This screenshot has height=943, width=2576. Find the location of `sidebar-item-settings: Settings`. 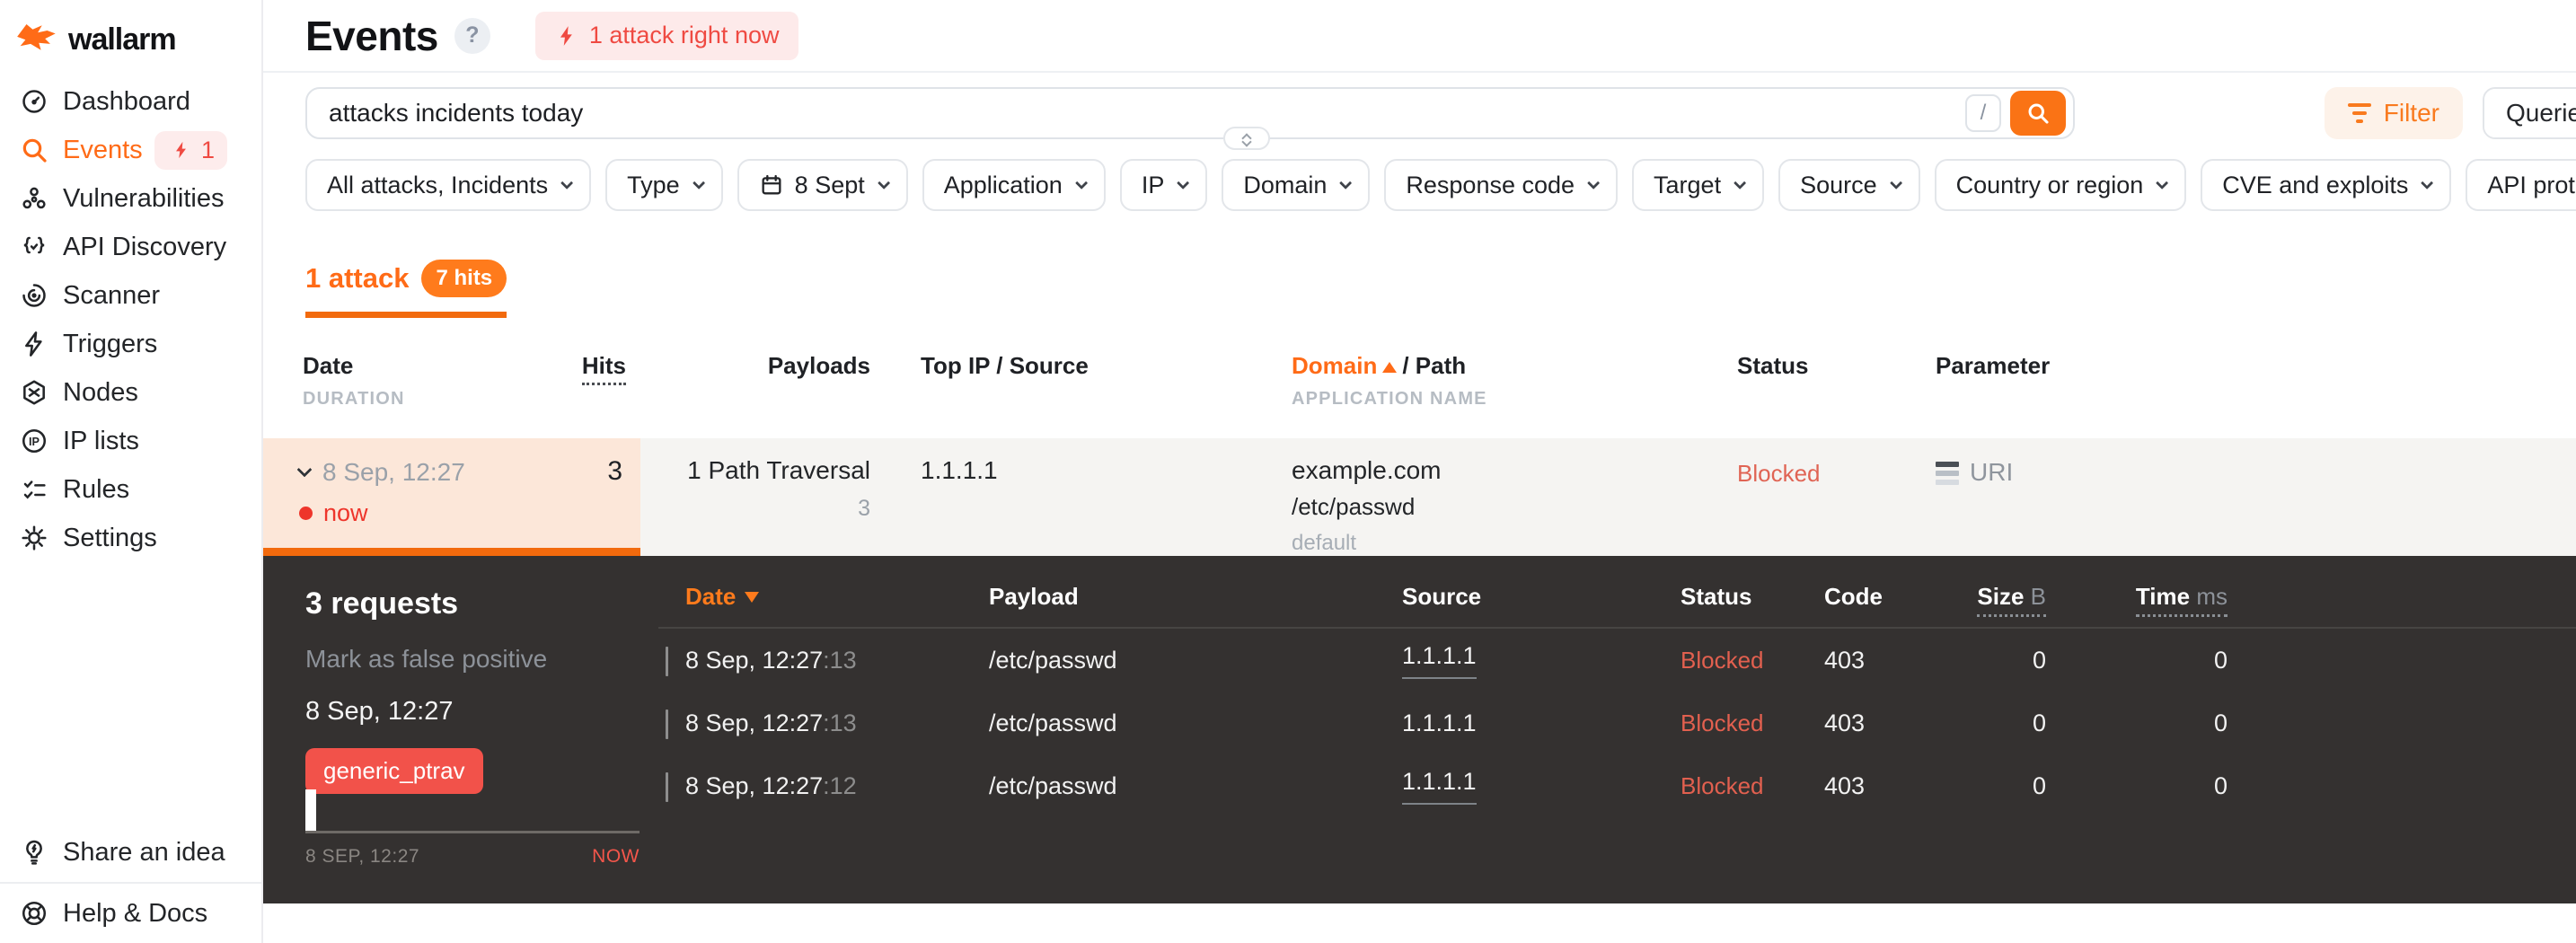

sidebar-item-settings: Settings is located at coordinates (130, 538).